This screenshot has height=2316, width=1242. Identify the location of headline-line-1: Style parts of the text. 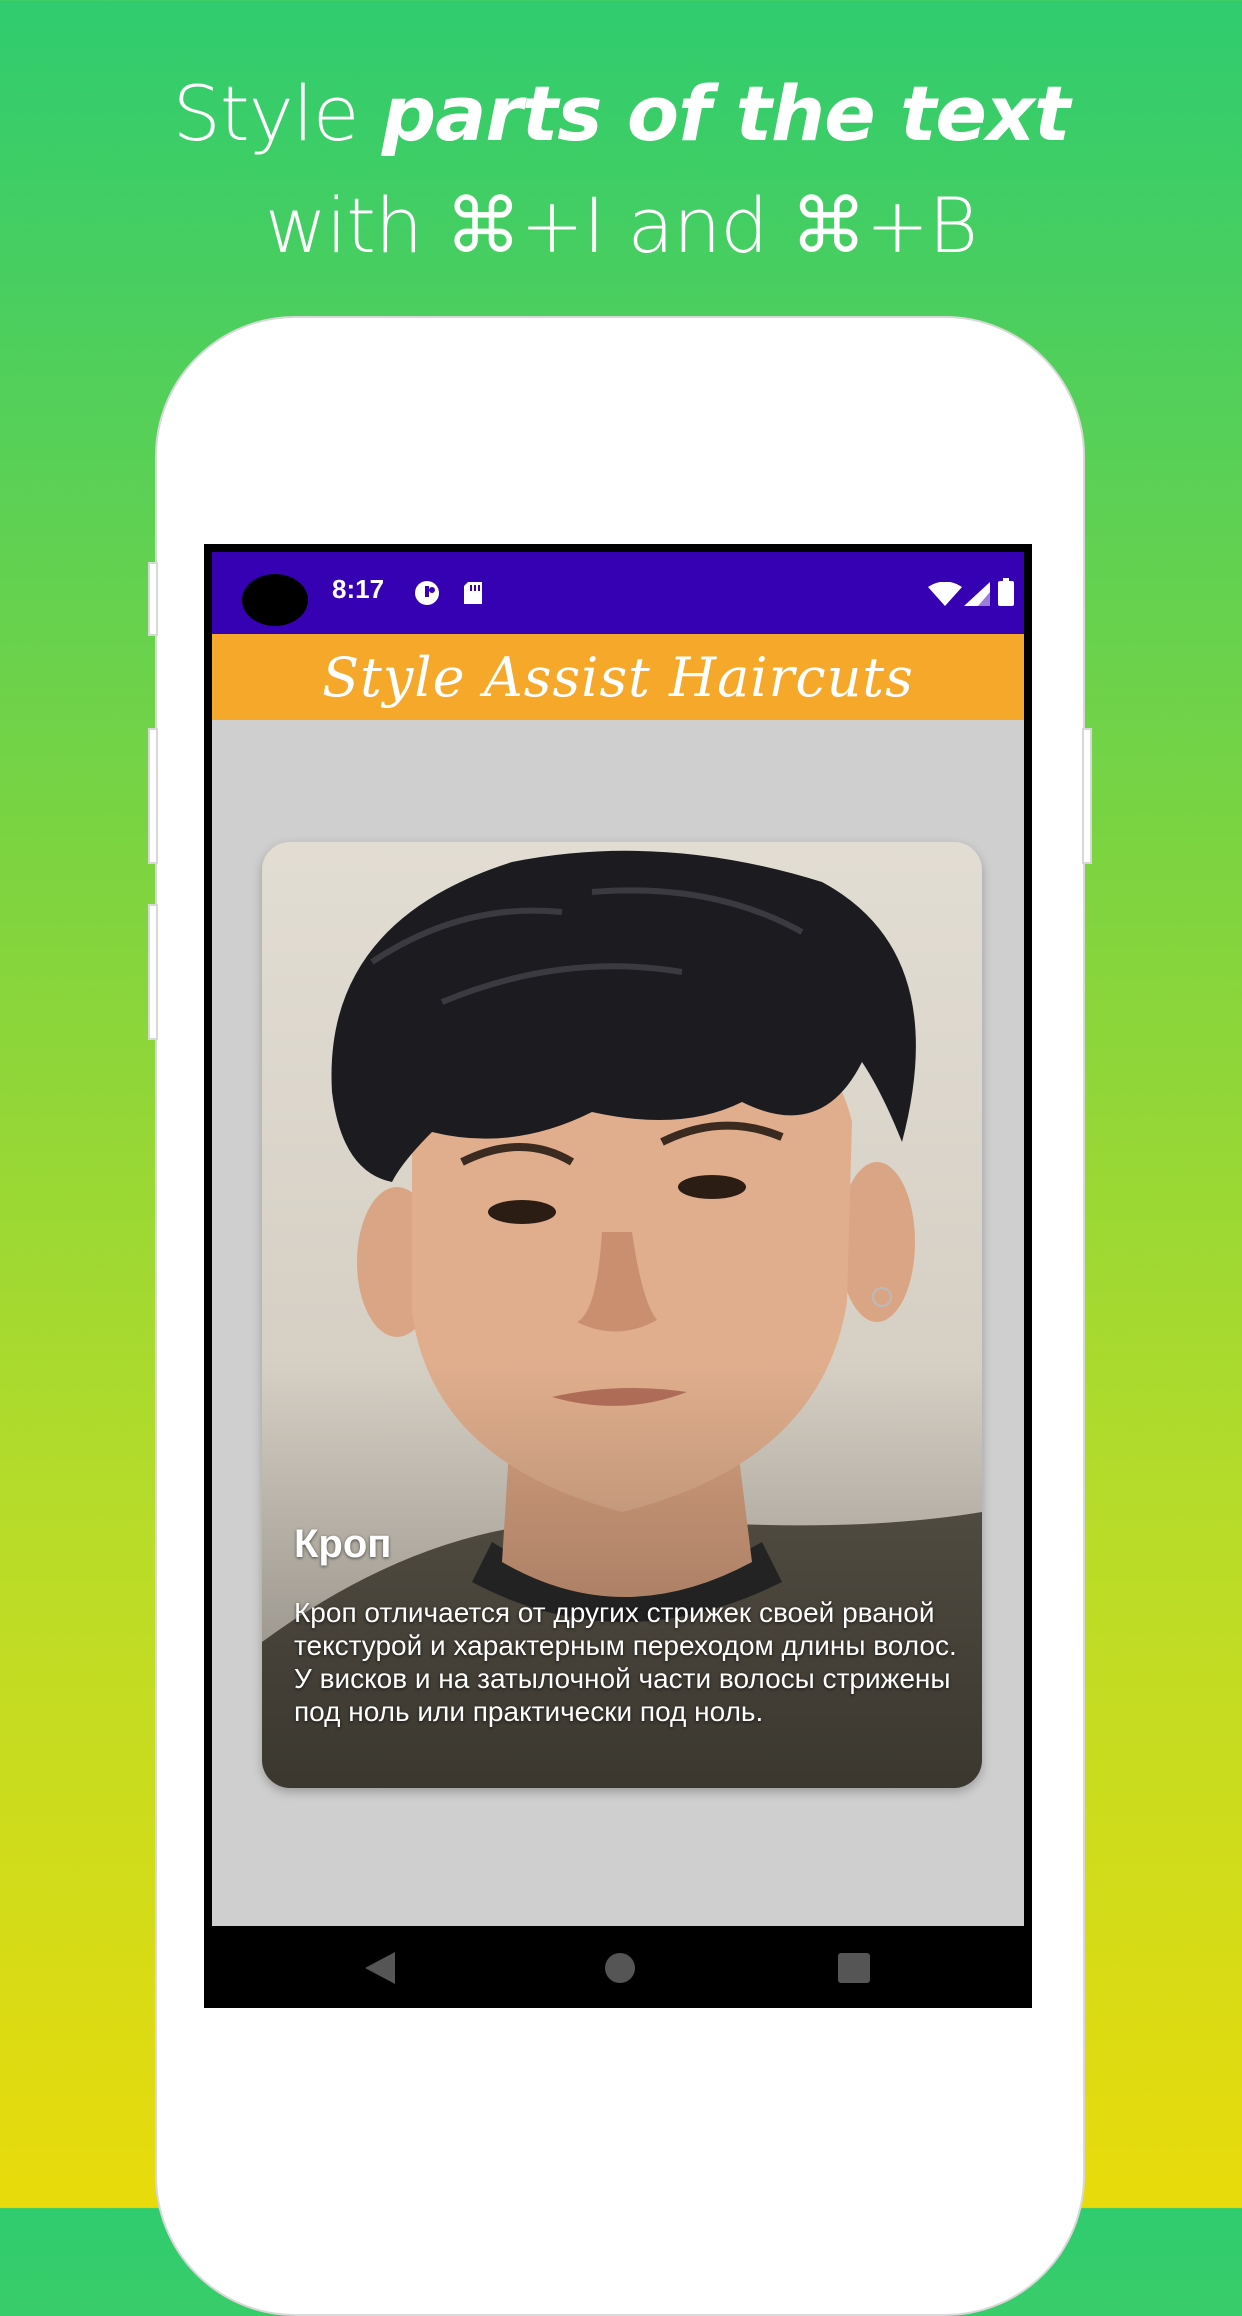
(621, 114).